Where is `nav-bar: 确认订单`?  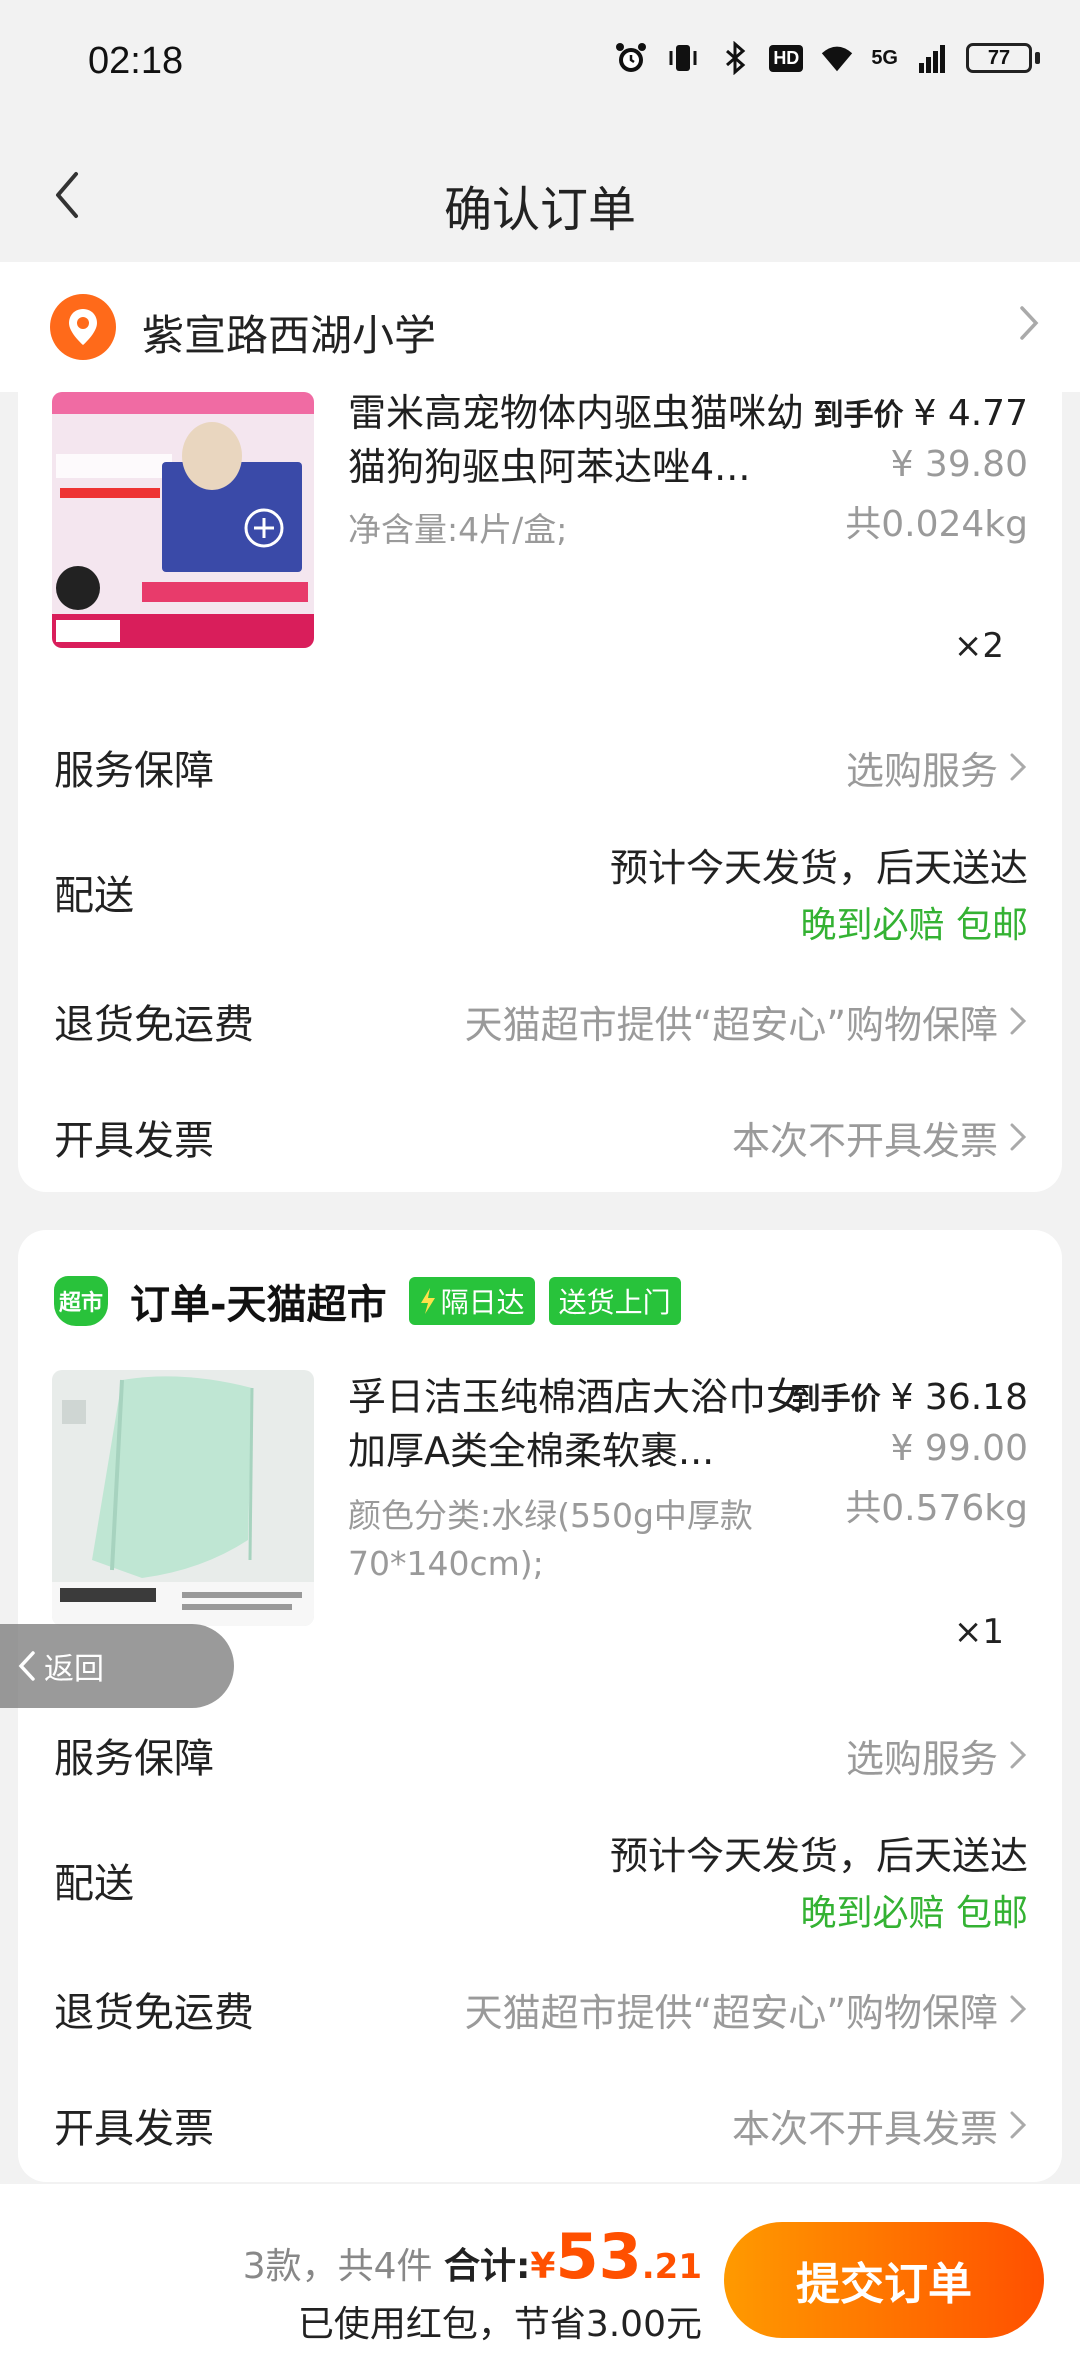 nav-bar: 确认订单 is located at coordinates (540, 195).